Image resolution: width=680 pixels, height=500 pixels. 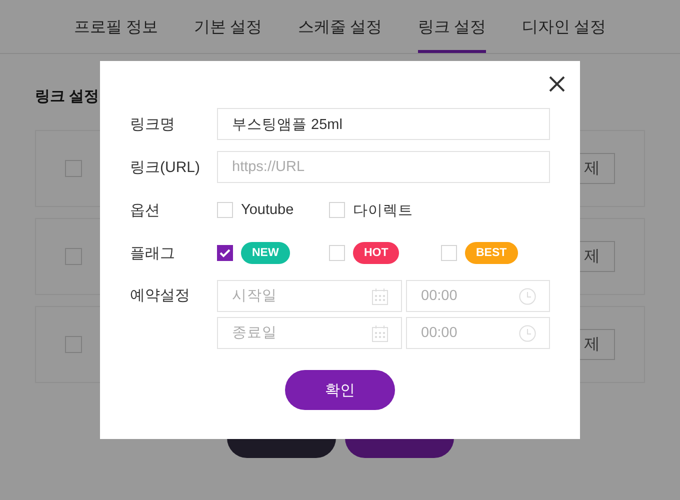 What do you see at coordinates (153, 124) in the screenshot?
I see `field-label: 링크명` at bounding box center [153, 124].